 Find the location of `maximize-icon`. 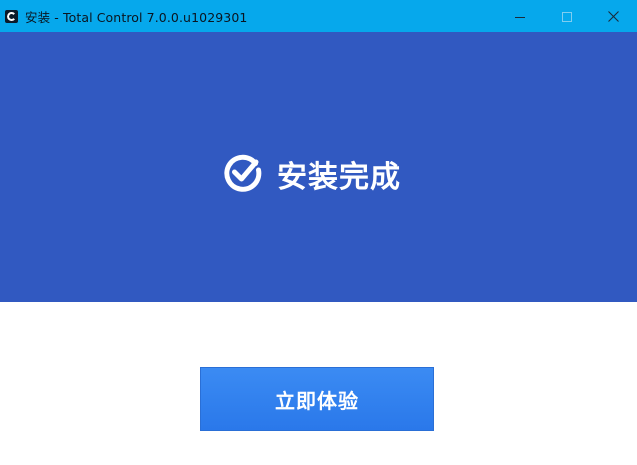

maximize-icon is located at coordinates (566, 16).